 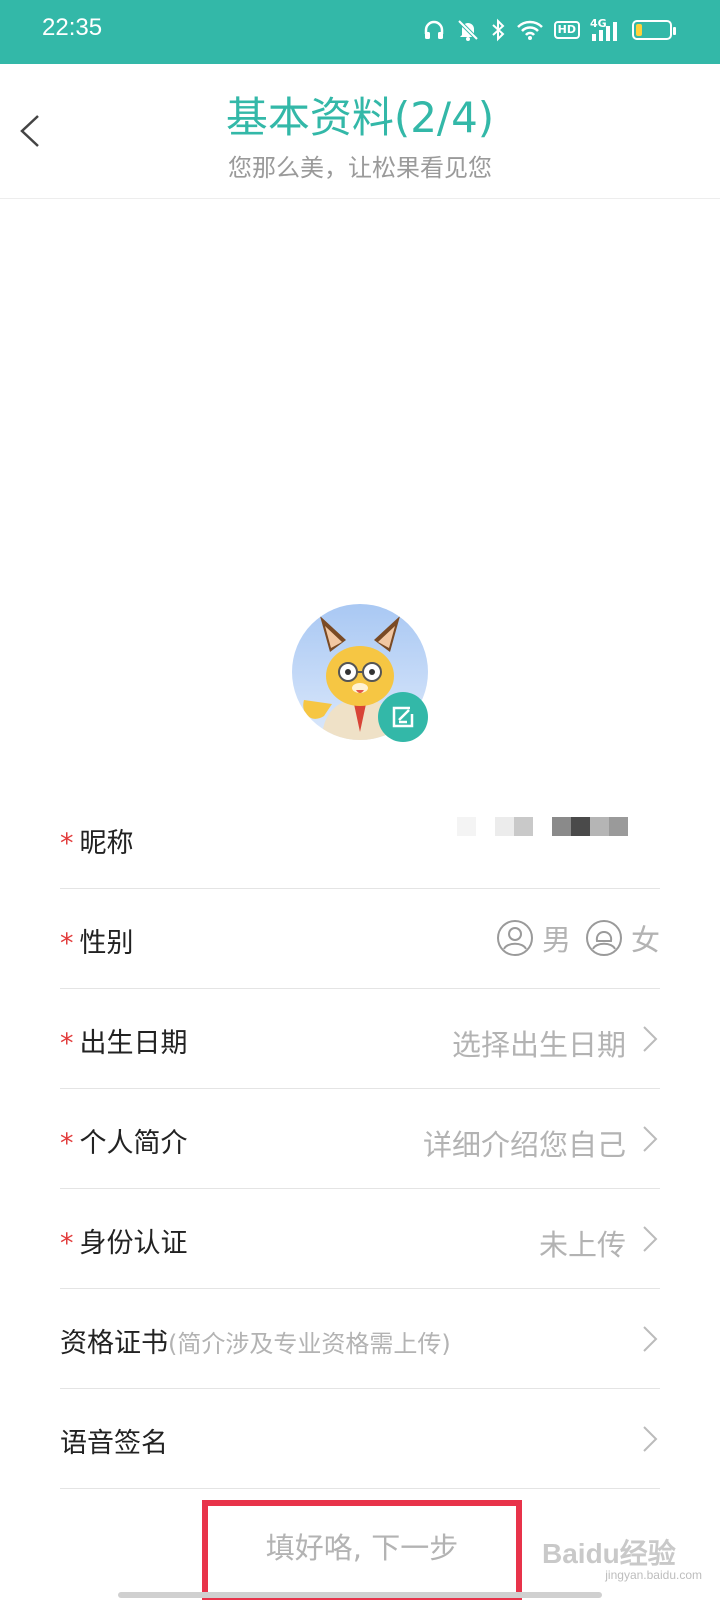 I want to click on intro-row: * 个人简介 详细介绍您自己, so click(x=360, y=1139).